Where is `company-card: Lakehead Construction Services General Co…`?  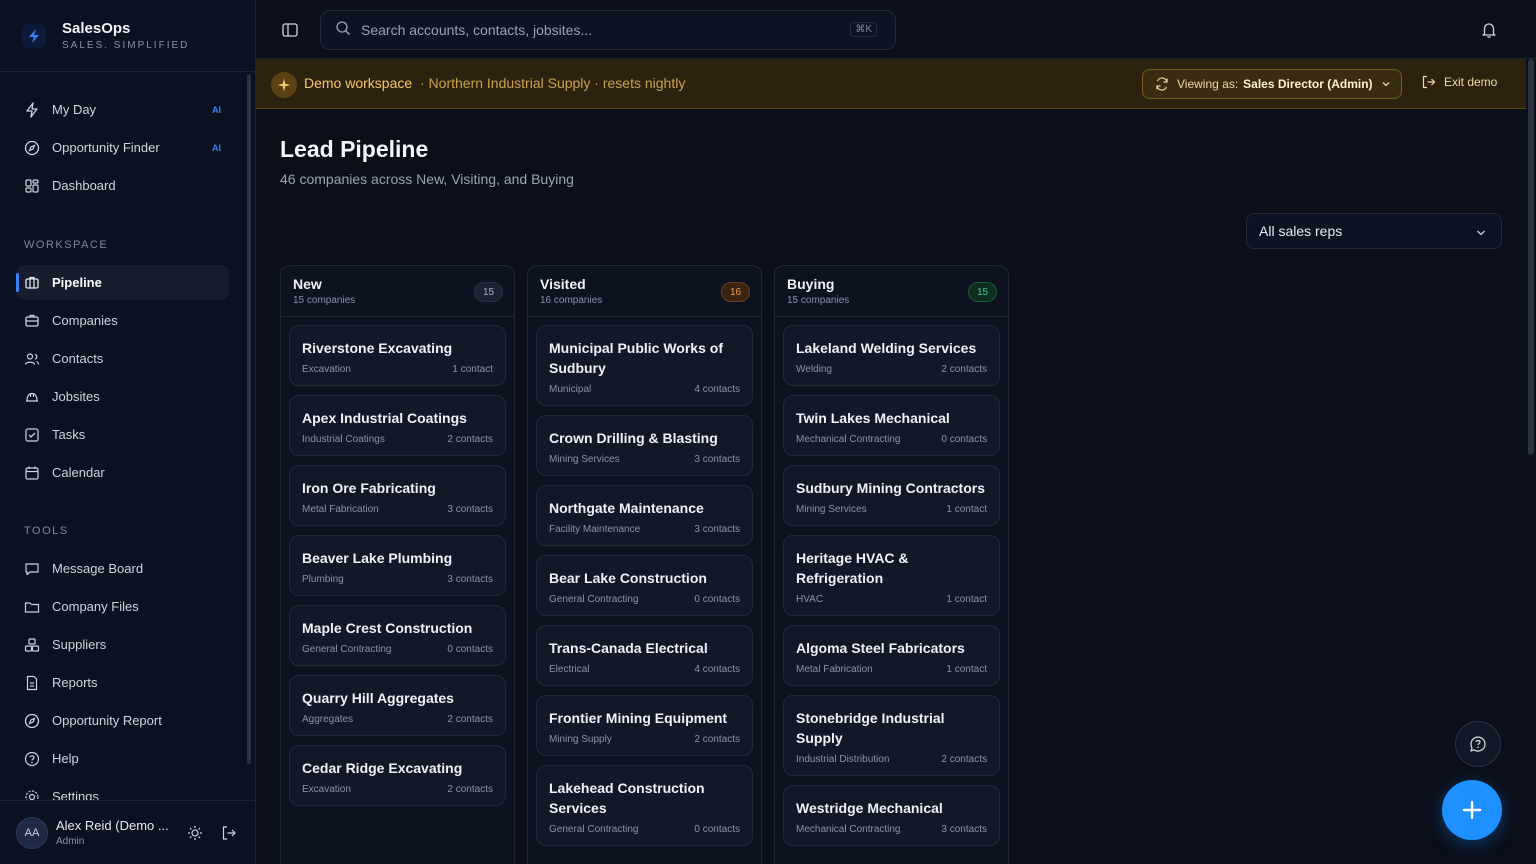
company-card: Lakehead Construction Services General Co… is located at coordinates (644, 805).